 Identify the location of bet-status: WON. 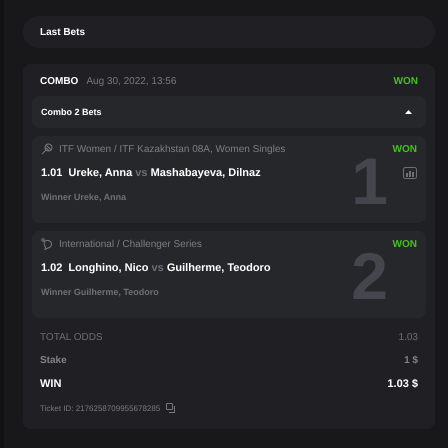
(406, 81).